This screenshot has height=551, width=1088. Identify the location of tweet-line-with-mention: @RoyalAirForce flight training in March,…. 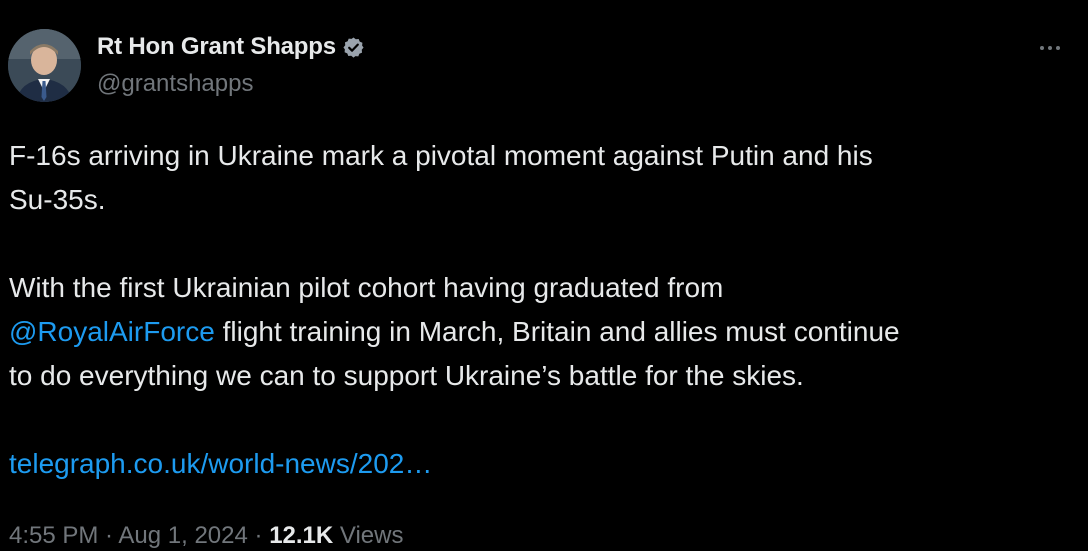
(539, 332).